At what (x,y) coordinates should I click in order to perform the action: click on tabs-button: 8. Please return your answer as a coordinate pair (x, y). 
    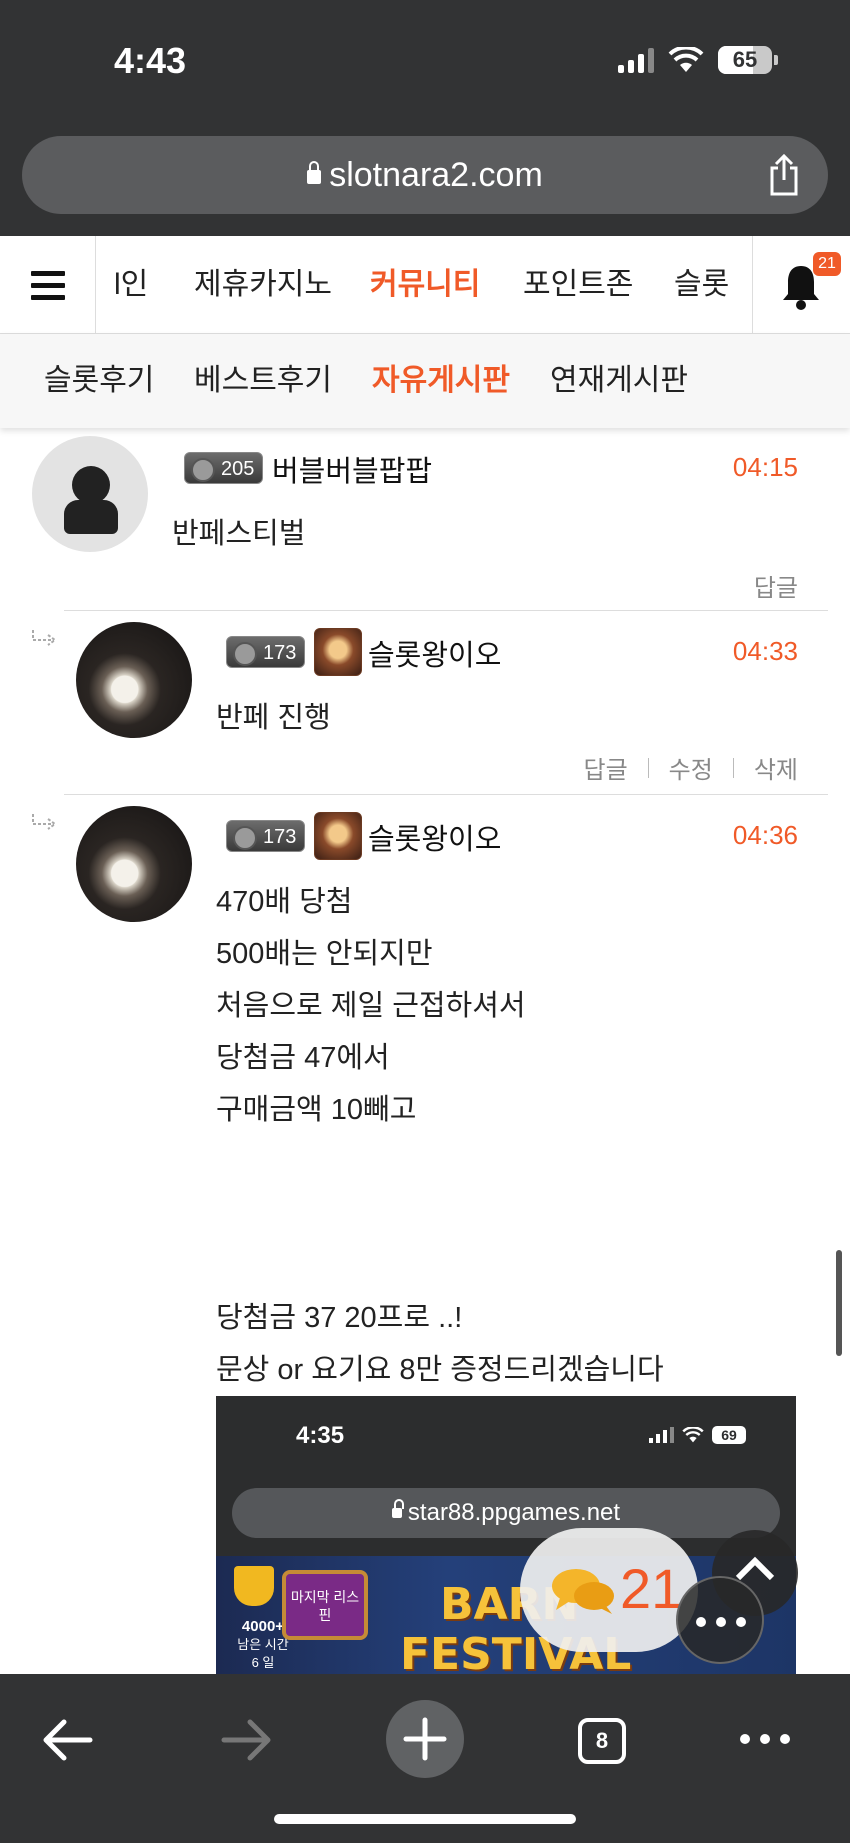
    Looking at the image, I should click on (602, 1741).